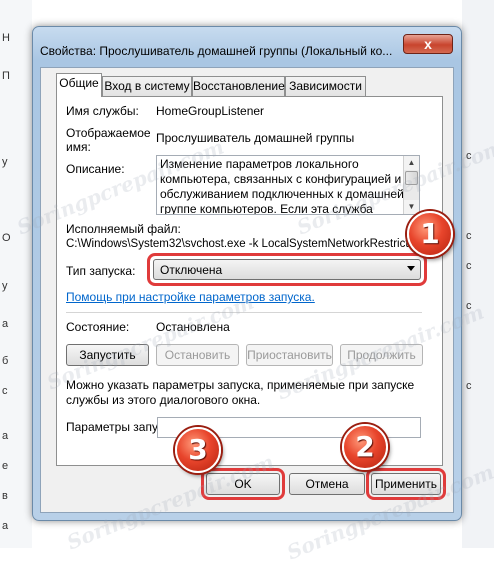 Image resolution: width=494 pixels, height=564 pixels. Describe the element at coordinates (411, 207) in the screenshot. I see `scroll-down-icon: ▼` at that location.